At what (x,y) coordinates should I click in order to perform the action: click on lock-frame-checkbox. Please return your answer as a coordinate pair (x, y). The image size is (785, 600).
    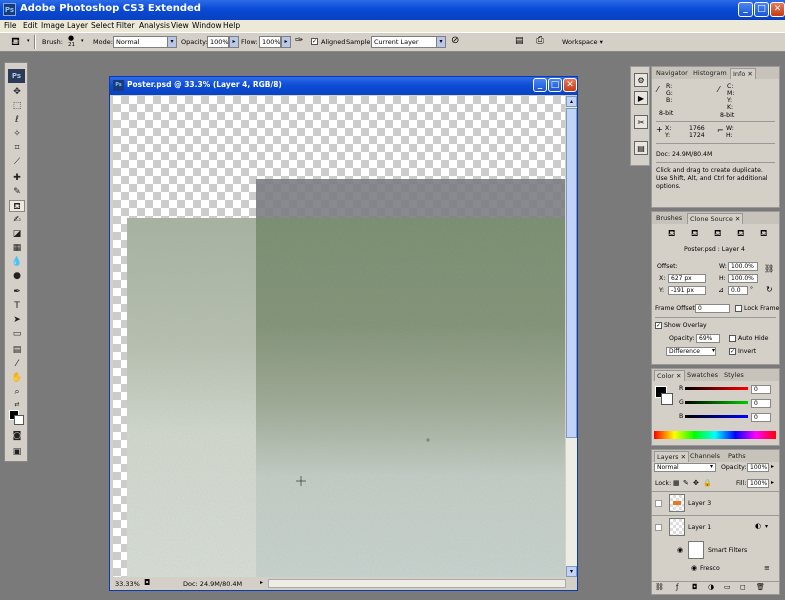
    Looking at the image, I should click on (738, 308).